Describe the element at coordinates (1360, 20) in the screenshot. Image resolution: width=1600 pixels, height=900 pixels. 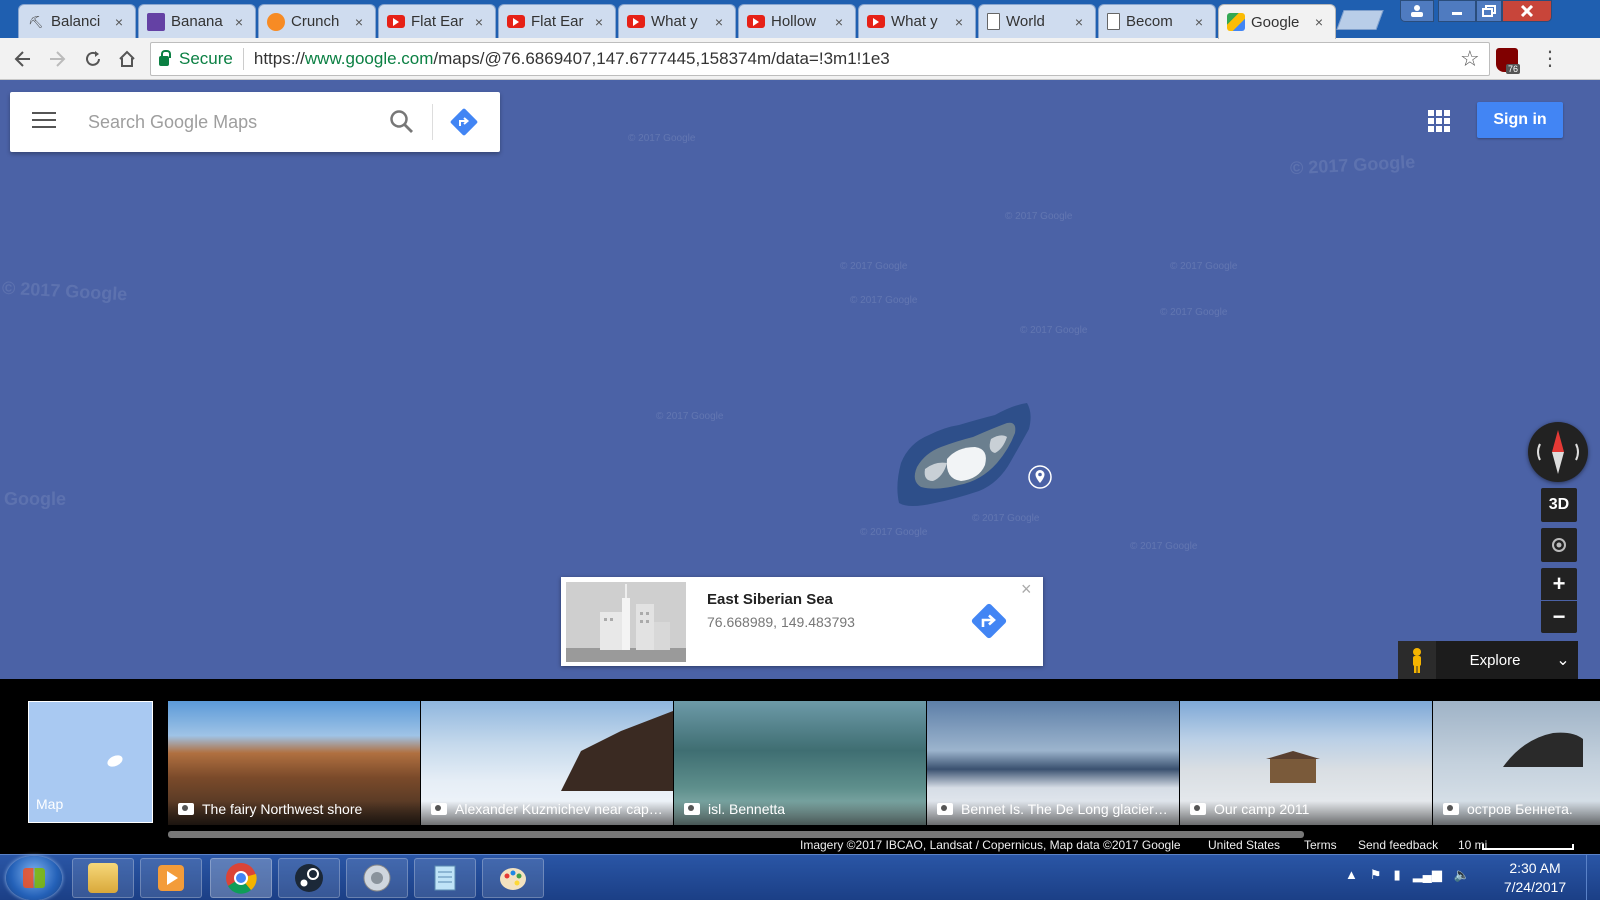
I see `new-tab-button` at that location.